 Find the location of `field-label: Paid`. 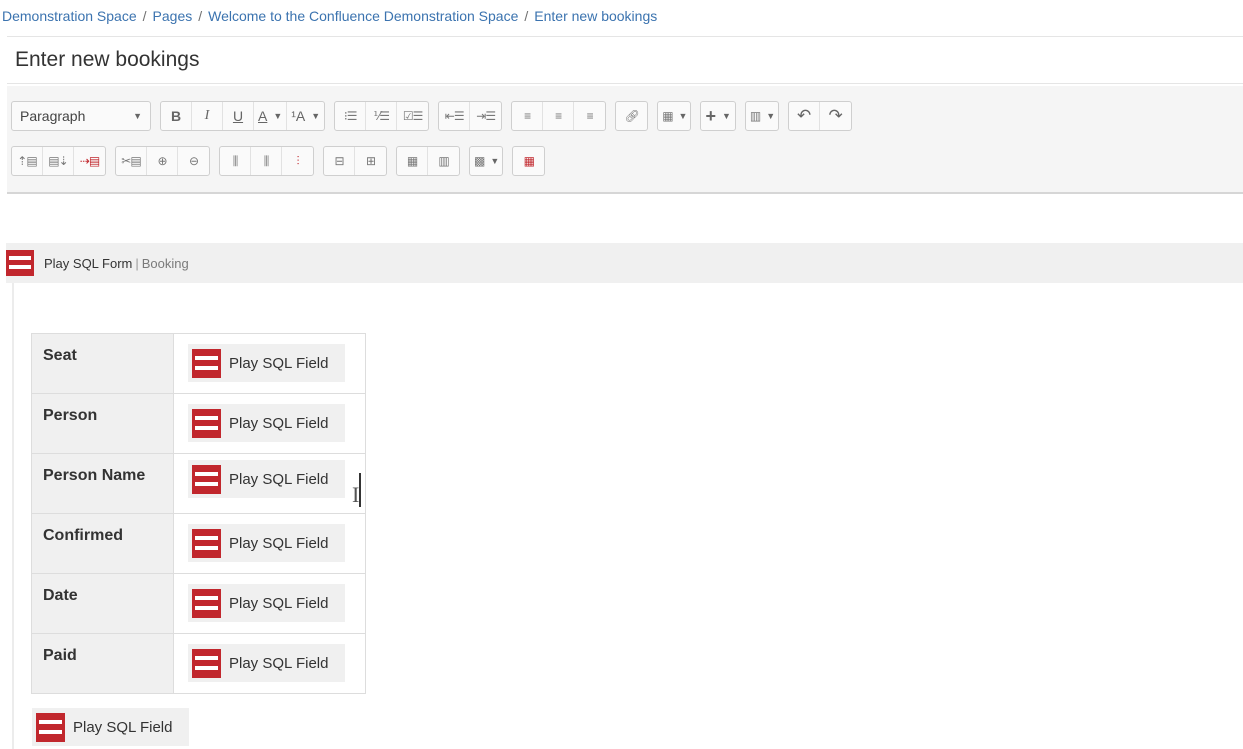

field-label: Paid is located at coordinates (102, 663).